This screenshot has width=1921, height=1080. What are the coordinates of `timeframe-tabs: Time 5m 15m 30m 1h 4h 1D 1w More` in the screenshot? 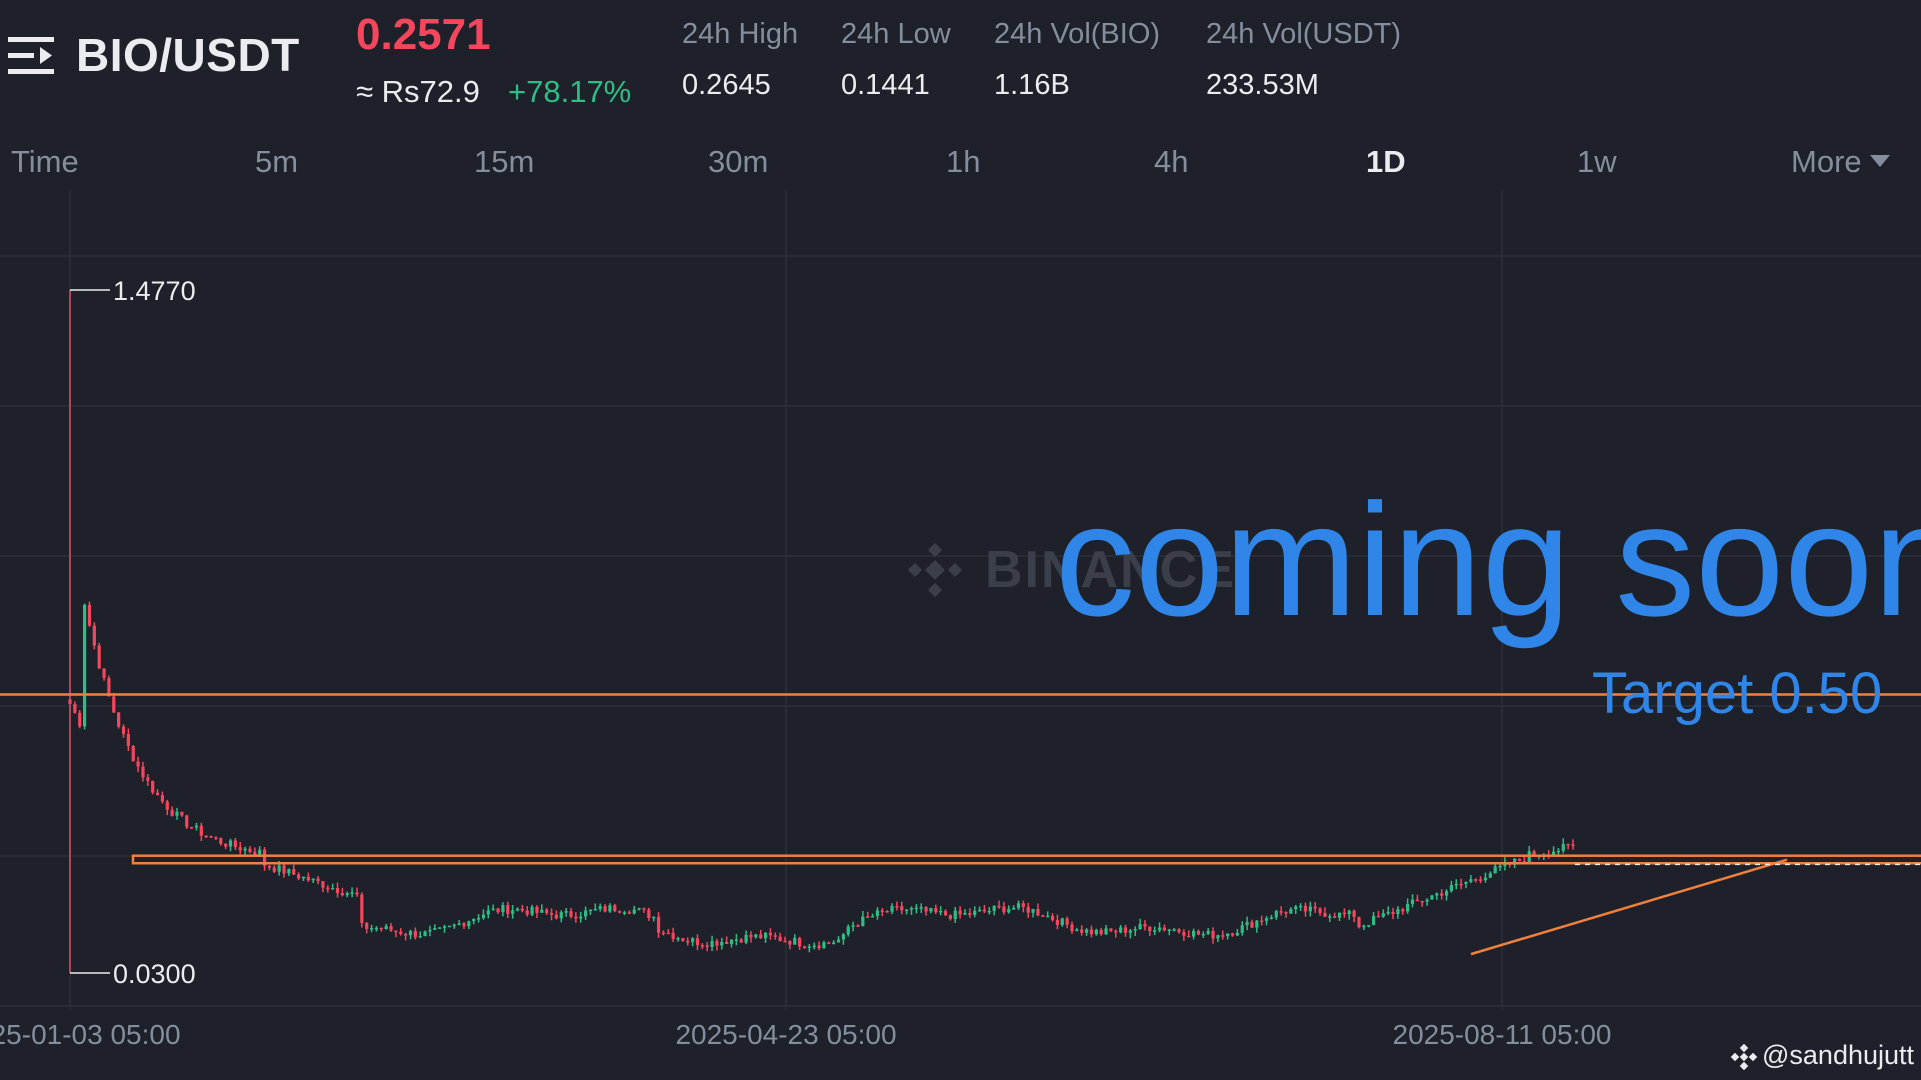 It's located at (960, 165).